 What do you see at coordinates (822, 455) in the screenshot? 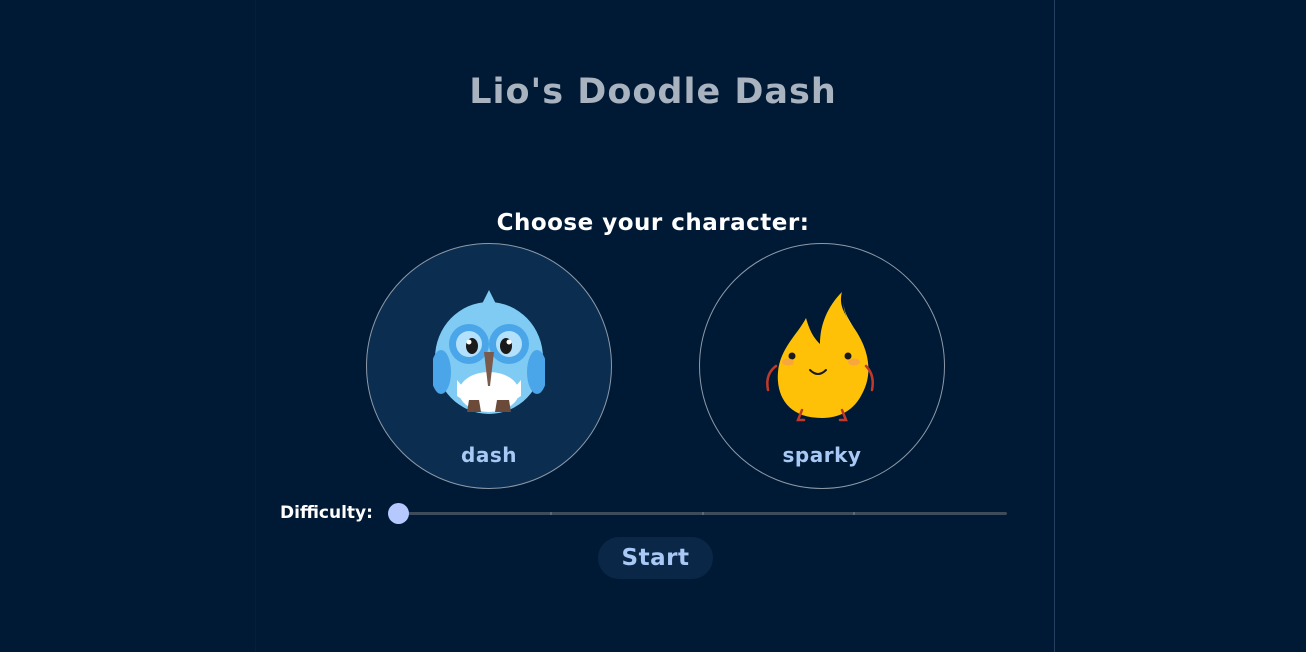
I see `character-name-sparky: sparky` at bounding box center [822, 455].